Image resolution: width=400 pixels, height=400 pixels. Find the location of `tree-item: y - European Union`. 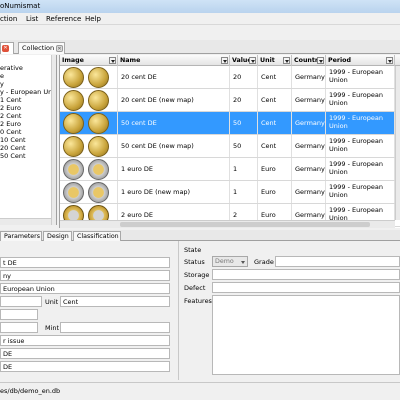

tree-item: y - European Union is located at coordinates (28, 92).